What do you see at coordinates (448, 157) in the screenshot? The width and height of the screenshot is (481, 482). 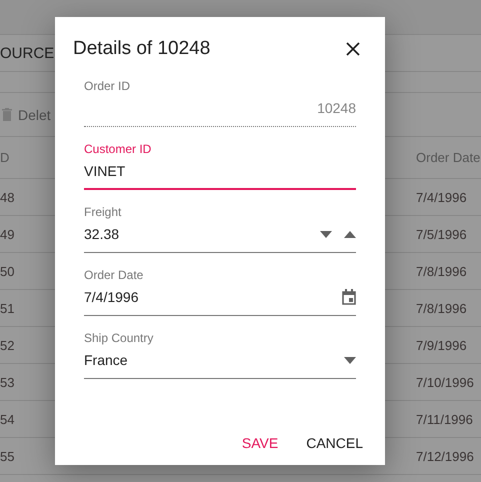 I see `column-header: Order Date` at bounding box center [448, 157].